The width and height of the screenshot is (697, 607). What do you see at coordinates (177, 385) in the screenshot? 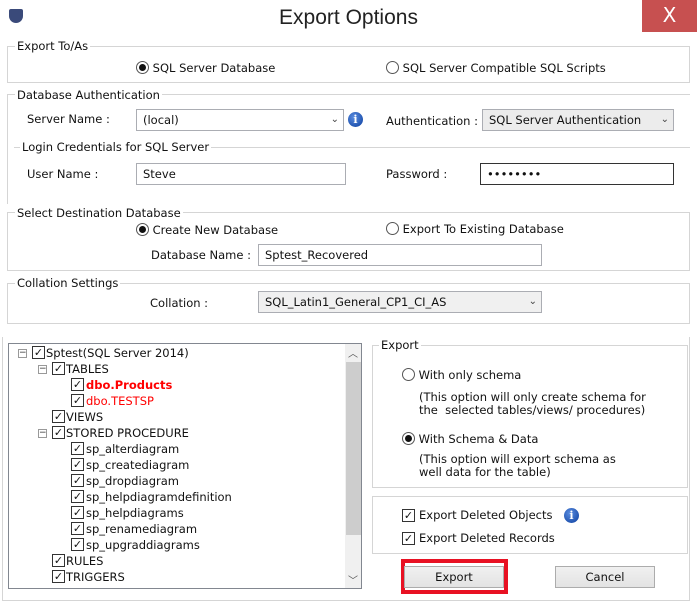
I see `tree-item: ✓ dbo.Products` at bounding box center [177, 385].